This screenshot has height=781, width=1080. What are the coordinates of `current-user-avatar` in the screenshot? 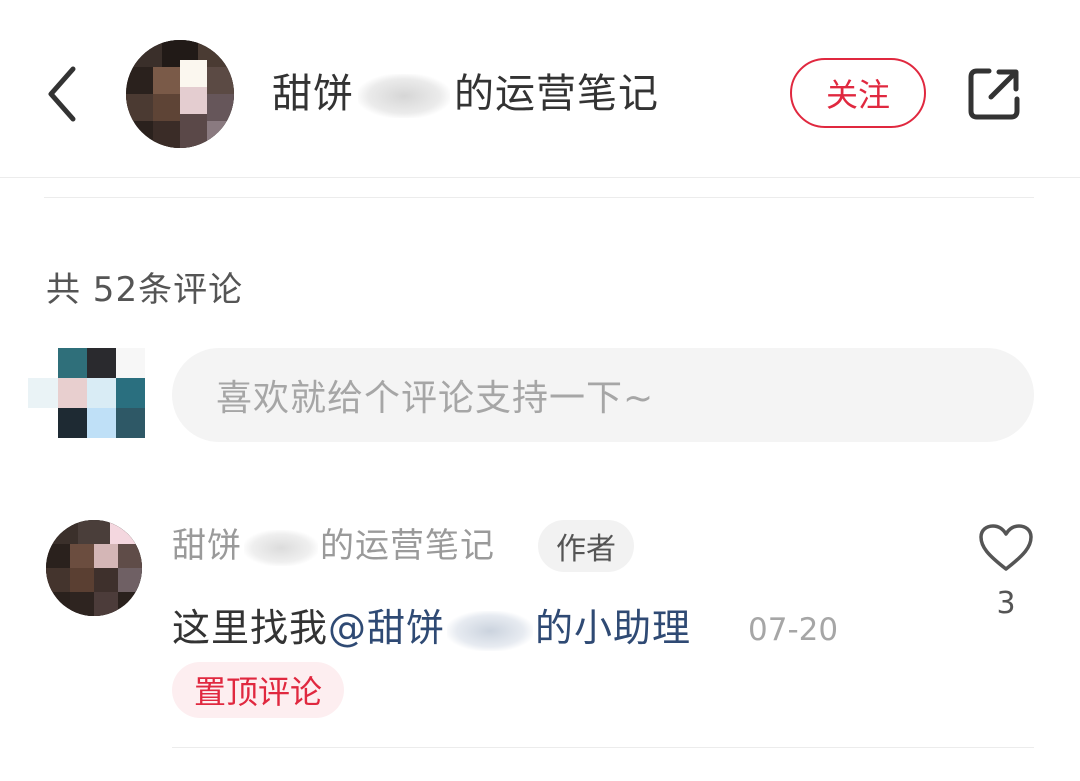 It's located at (92, 408).